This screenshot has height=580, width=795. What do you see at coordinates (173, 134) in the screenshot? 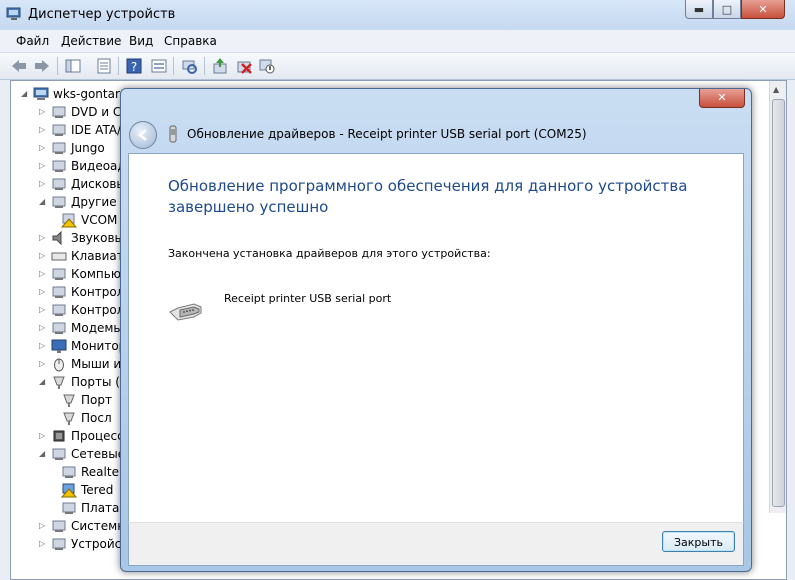
I see `serial-port-icon` at bounding box center [173, 134].